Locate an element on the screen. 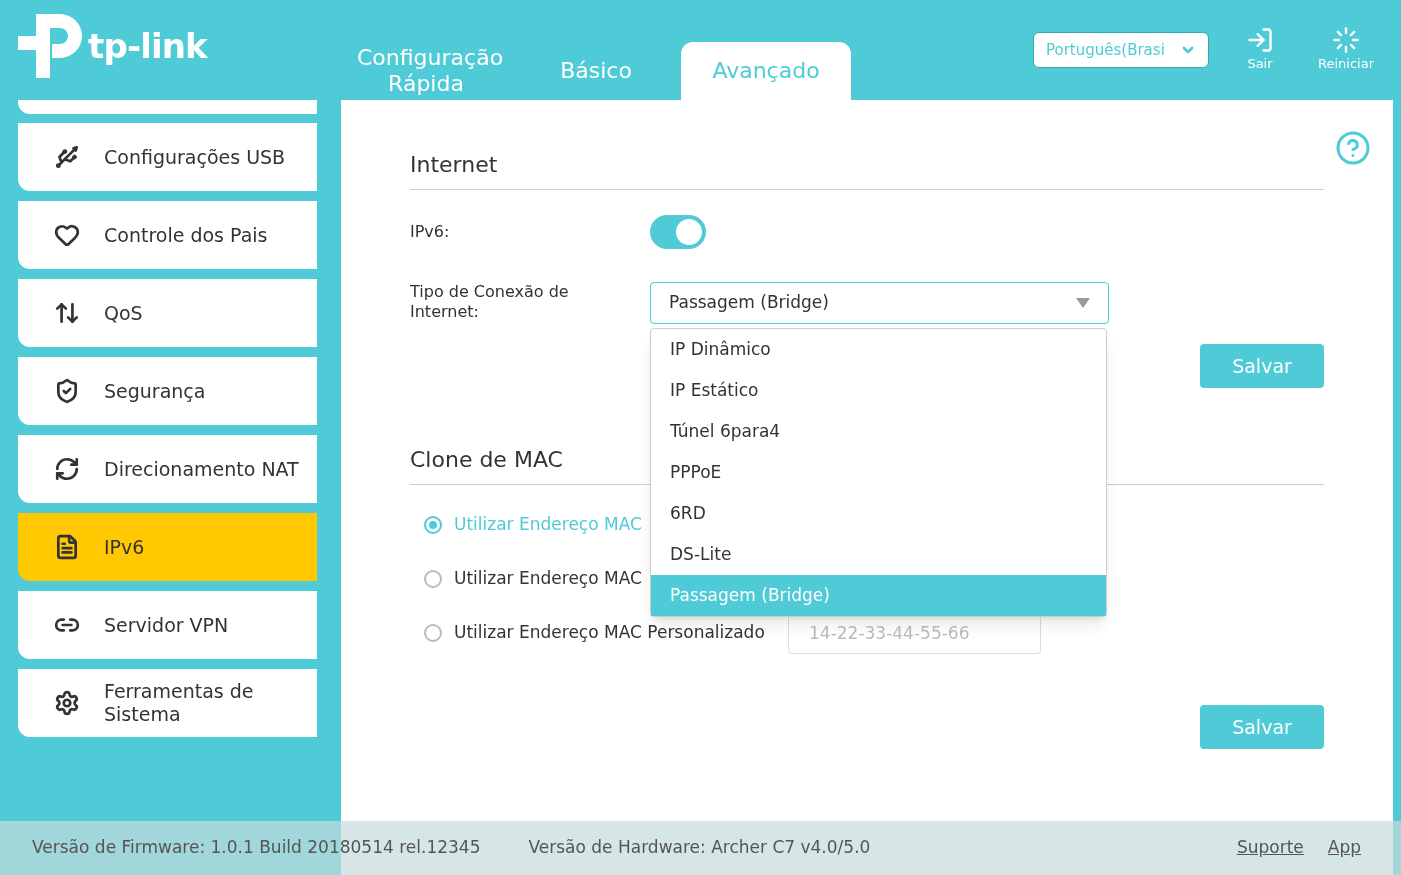 This screenshot has height=875, width=1401. sidebar-item: Direcionamento NAT is located at coordinates (167, 469).